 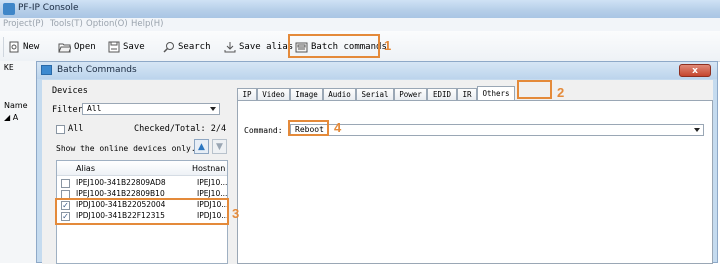 I want to click on tab-image: Image, so click(x=306, y=94).